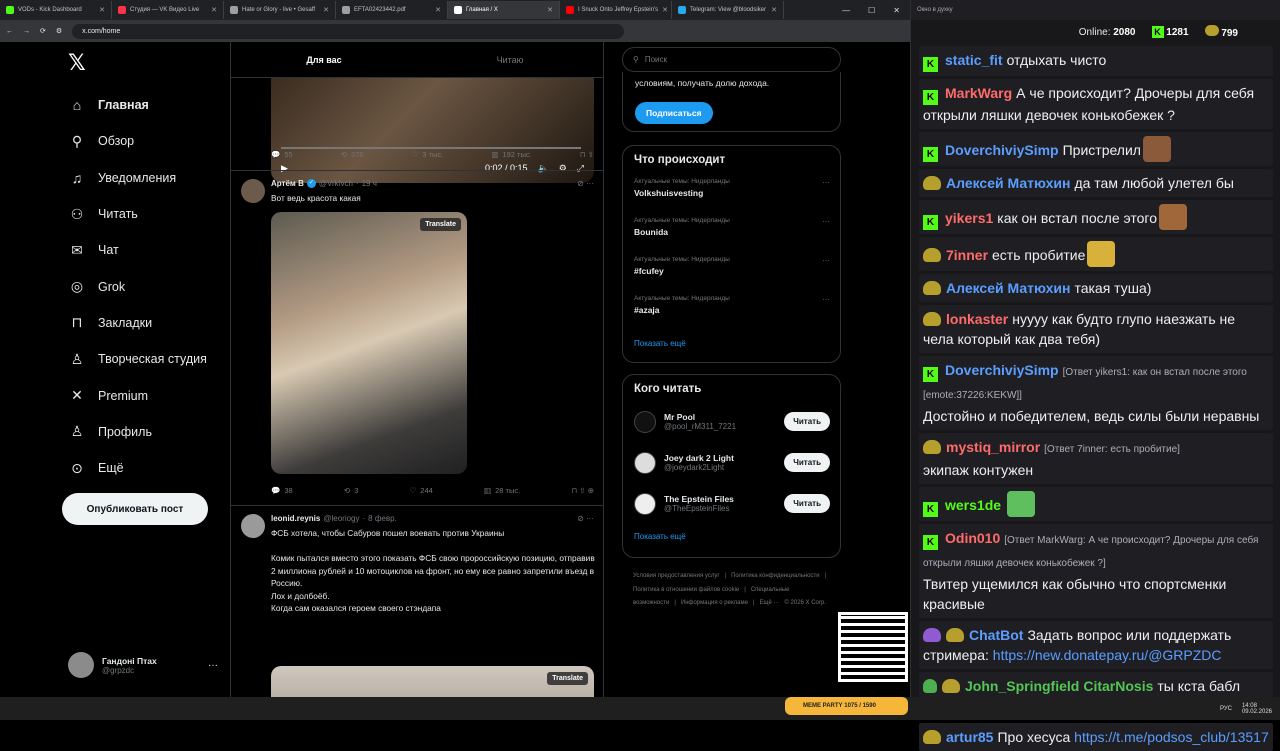 The width and height of the screenshot is (1280, 751). Describe the element at coordinates (728, 10) in the screenshot. I see `browser-tab: Telegram: View @bloodsiker ✕` at that location.